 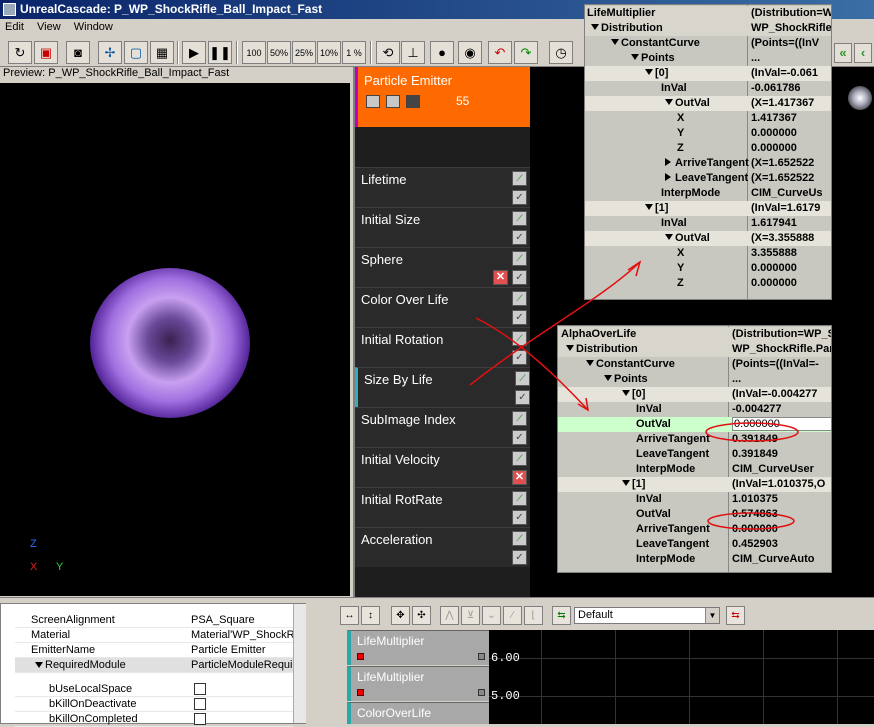 I want to click on annotation-arrowhead, so click(x=634, y=268).